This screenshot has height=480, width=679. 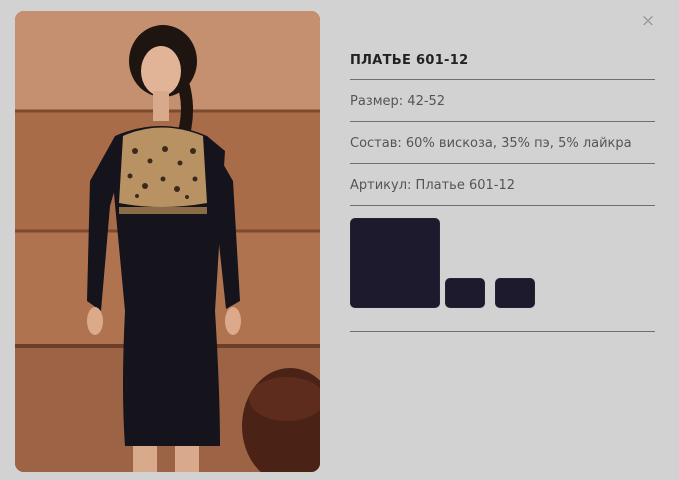 I want to click on product-title: ПЛАТЬЕ 601-12, so click(x=502, y=65).